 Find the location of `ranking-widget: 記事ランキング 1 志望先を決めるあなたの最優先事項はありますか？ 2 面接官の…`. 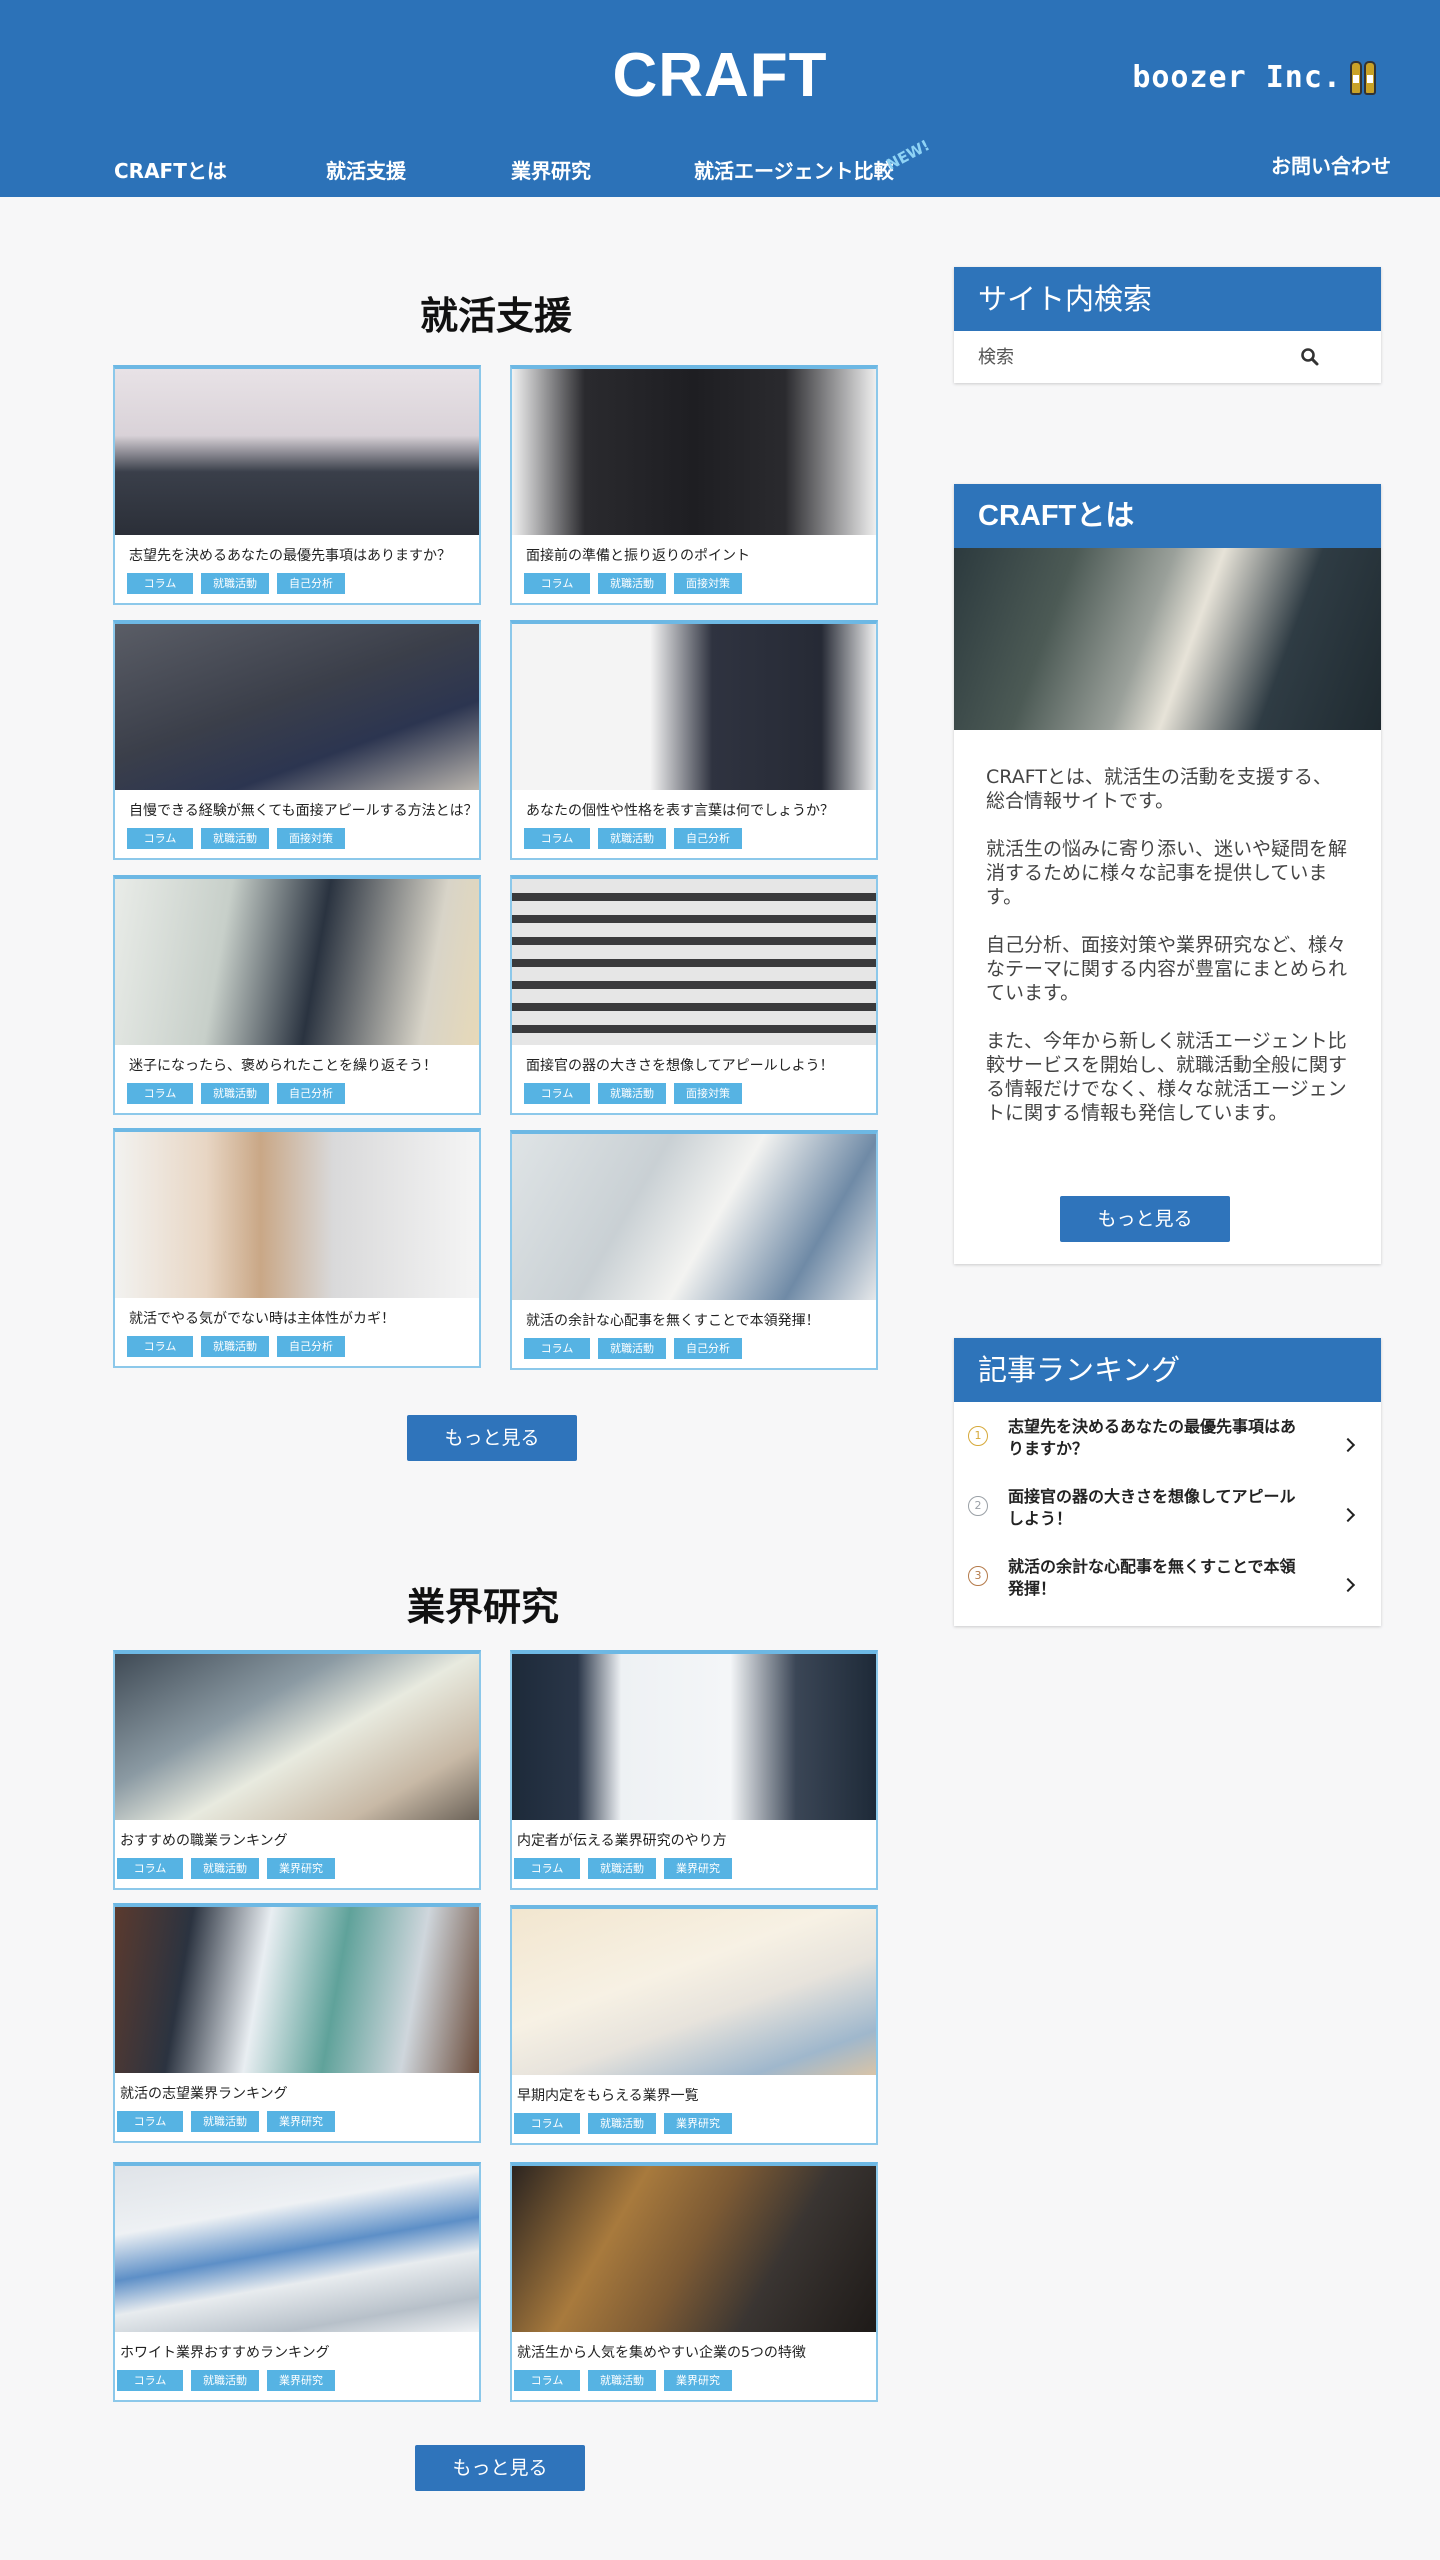

ranking-widget: 記事ランキング 1 志望先を決めるあなたの最優先事項はありますか？ 2 面接官の… is located at coordinates (1167, 1482).